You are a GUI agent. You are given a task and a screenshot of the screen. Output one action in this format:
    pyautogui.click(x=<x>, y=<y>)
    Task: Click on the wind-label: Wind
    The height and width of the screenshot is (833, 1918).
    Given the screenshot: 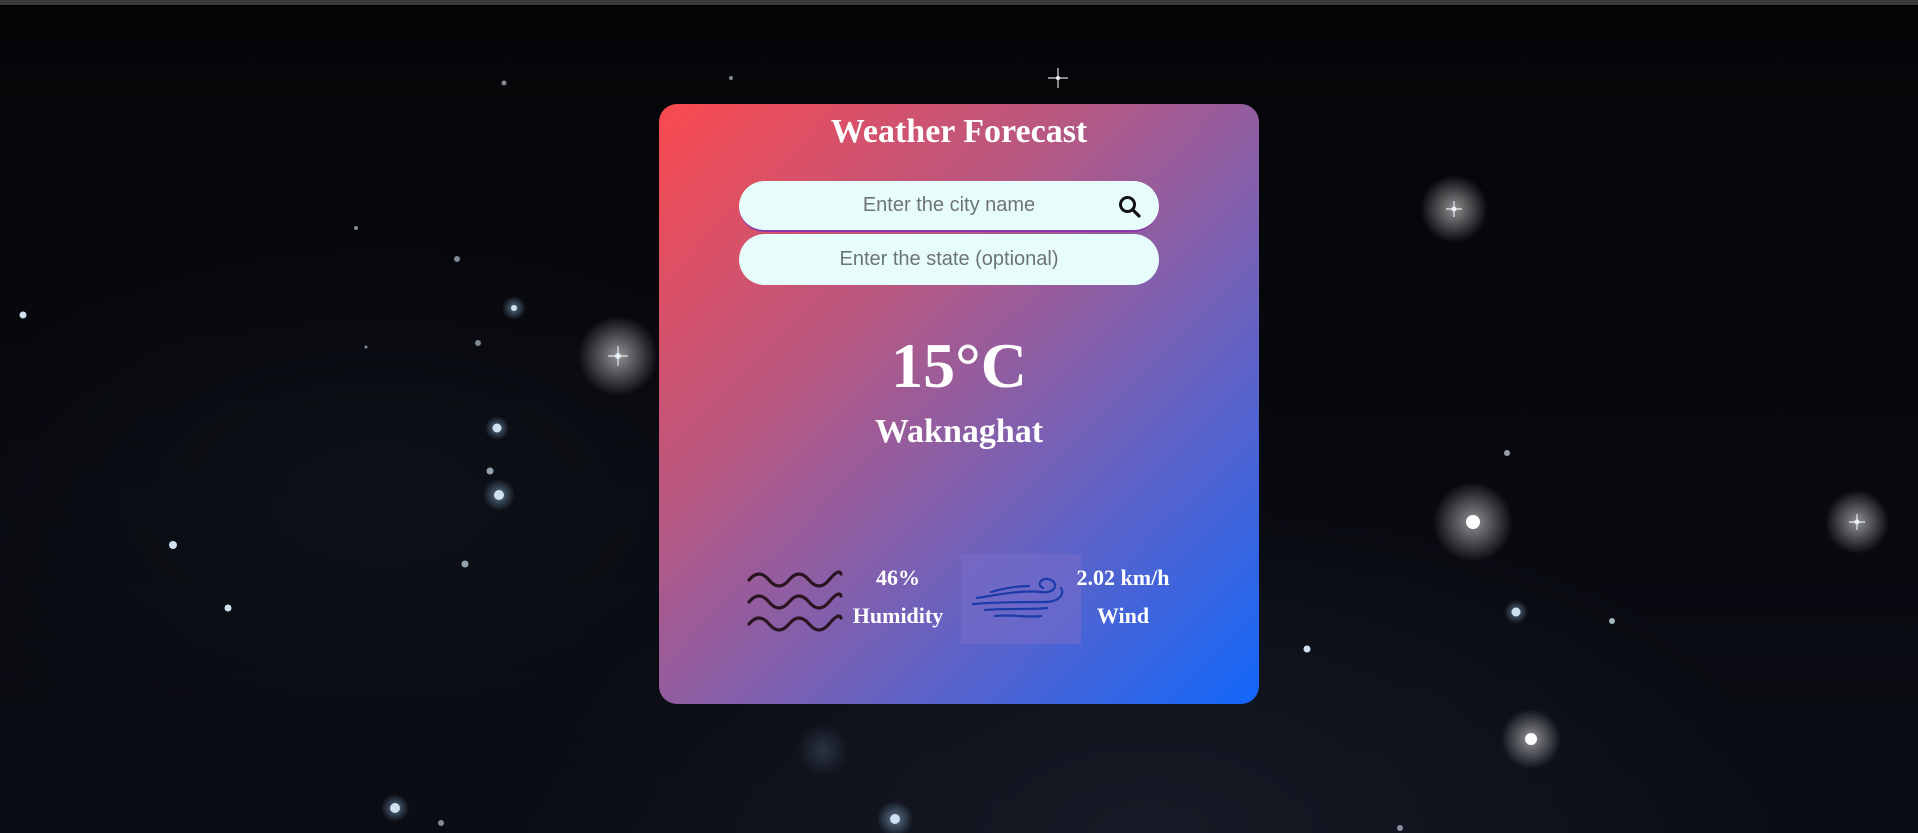 What is the action you would take?
    pyautogui.click(x=1123, y=615)
    